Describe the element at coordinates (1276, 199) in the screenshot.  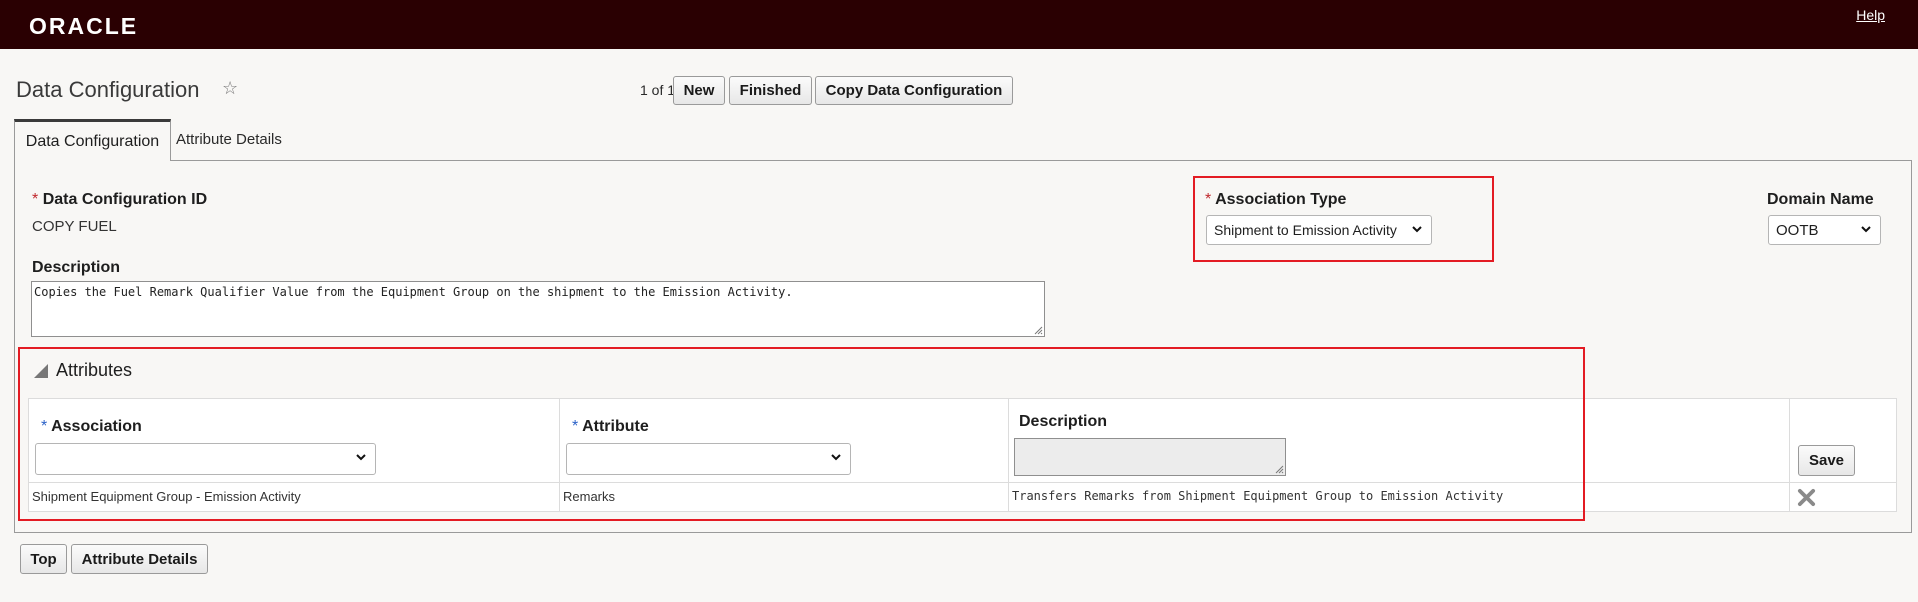
I see `association-type-label: * Association Type` at that location.